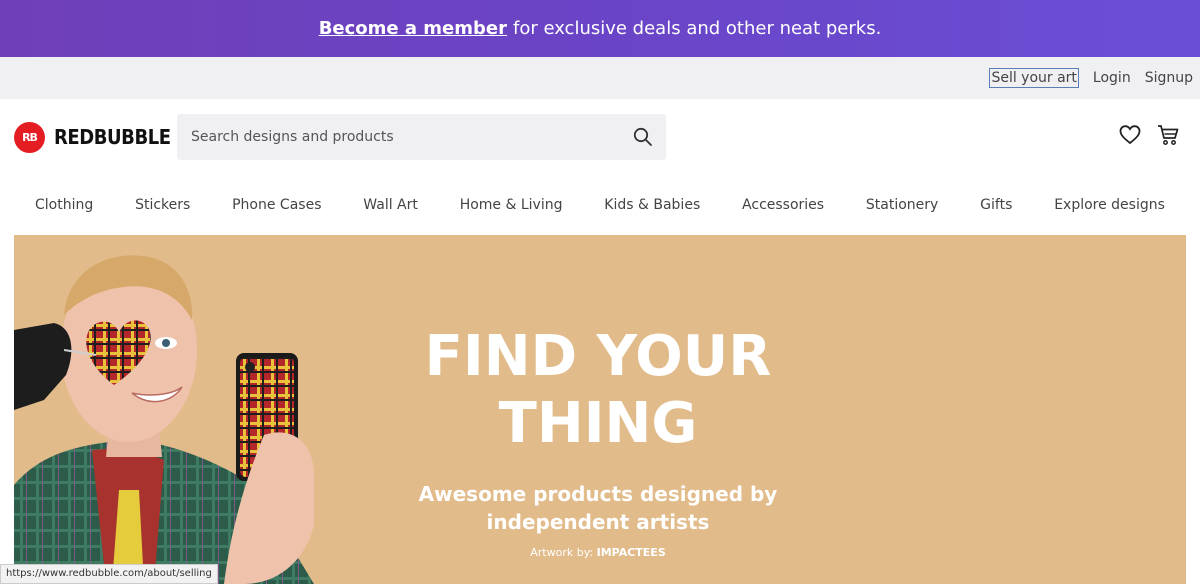 The width and height of the screenshot is (1200, 584). Describe the element at coordinates (1169, 78) in the screenshot. I see `signup-link: Signup` at that location.